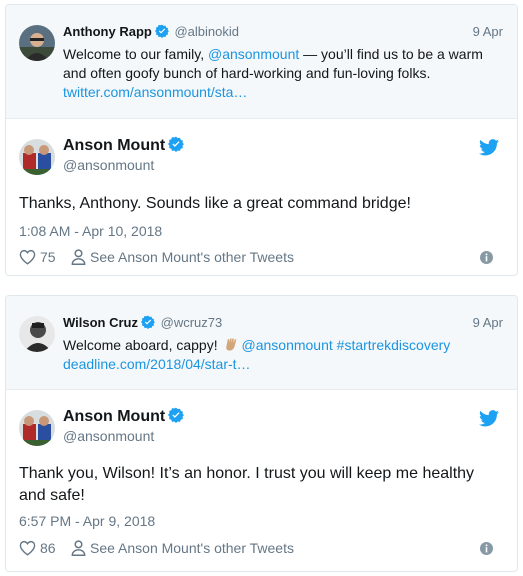 Image resolution: width=523 pixels, height=576 pixels. Describe the element at coordinates (142, 345) in the screenshot. I see `text-segment: Welcome aboard, cappy!` at that location.